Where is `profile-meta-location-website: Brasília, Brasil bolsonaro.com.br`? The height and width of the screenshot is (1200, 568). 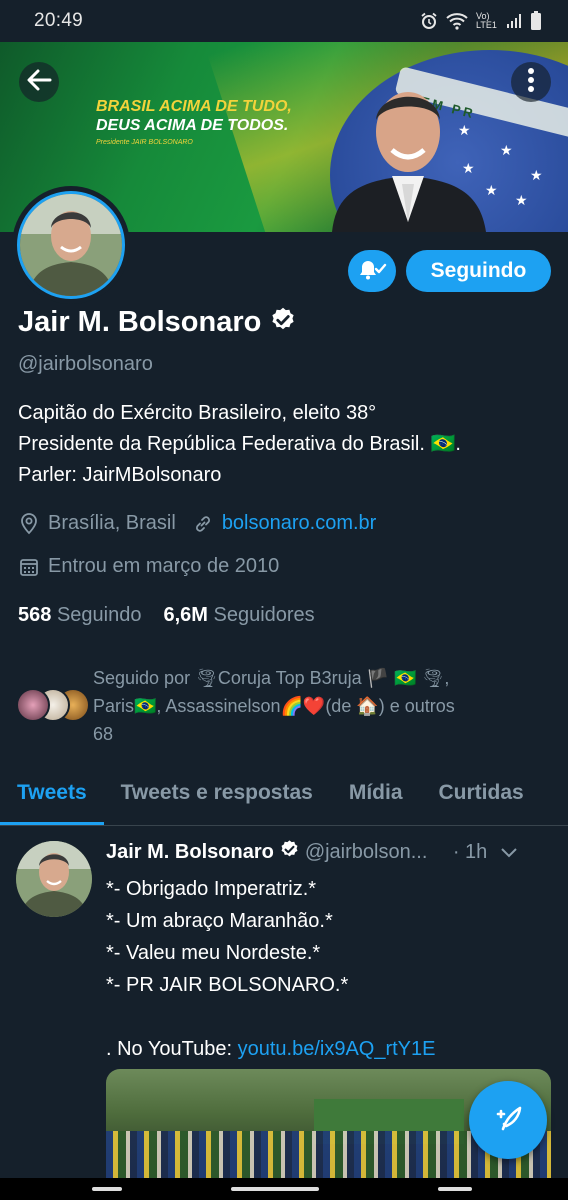 profile-meta-location-website: Brasília, Brasil bolsonaro.com.br is located at coordinates (197, 523).